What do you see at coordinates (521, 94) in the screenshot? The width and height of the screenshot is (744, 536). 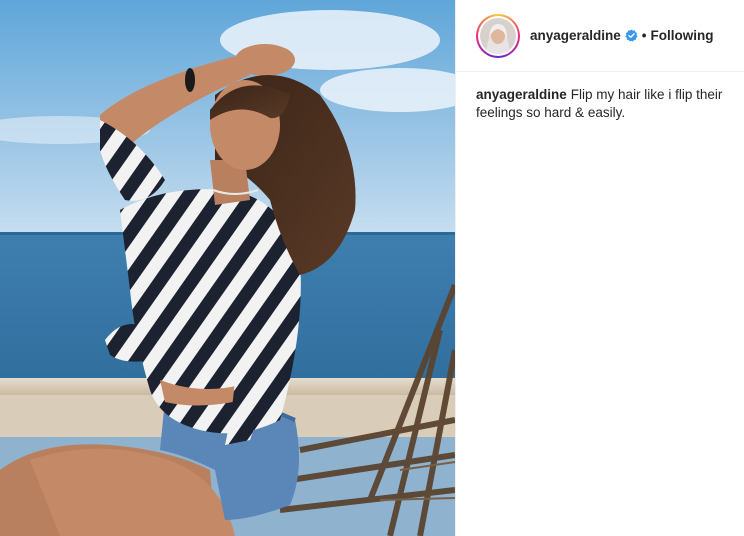 I see `caption-username: anyageraldine` at bounding box center [521, 94].